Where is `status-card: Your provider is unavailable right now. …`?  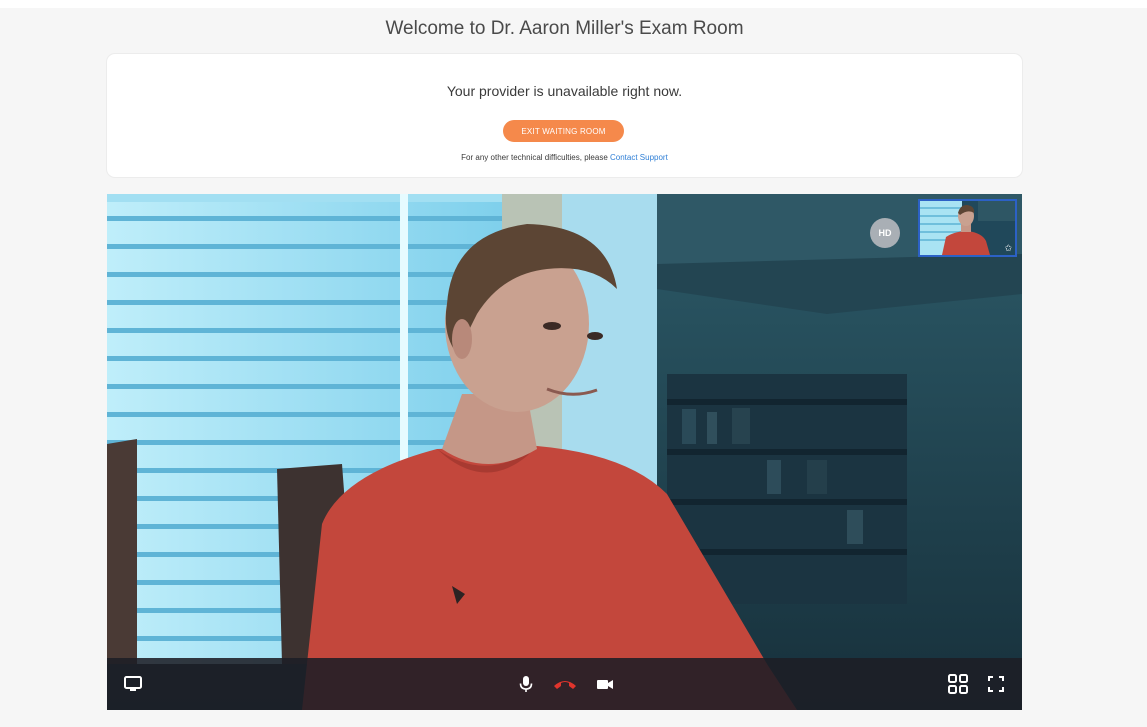 status-card: Your provider is unavailable right now. … is located at coordinates (564, 115).